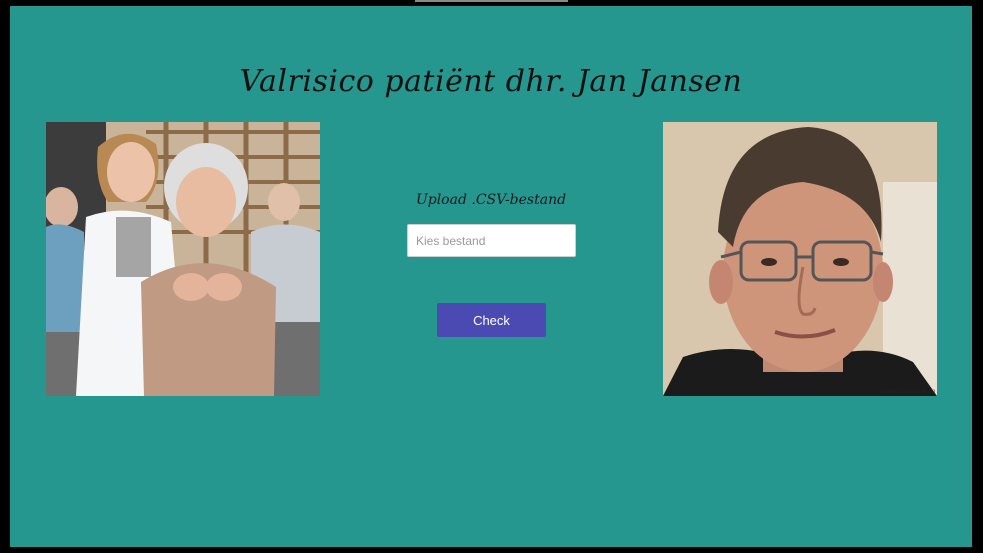 The image size is (983, 553). I want to click on patient-portrait-graphic, so click(800, 259).